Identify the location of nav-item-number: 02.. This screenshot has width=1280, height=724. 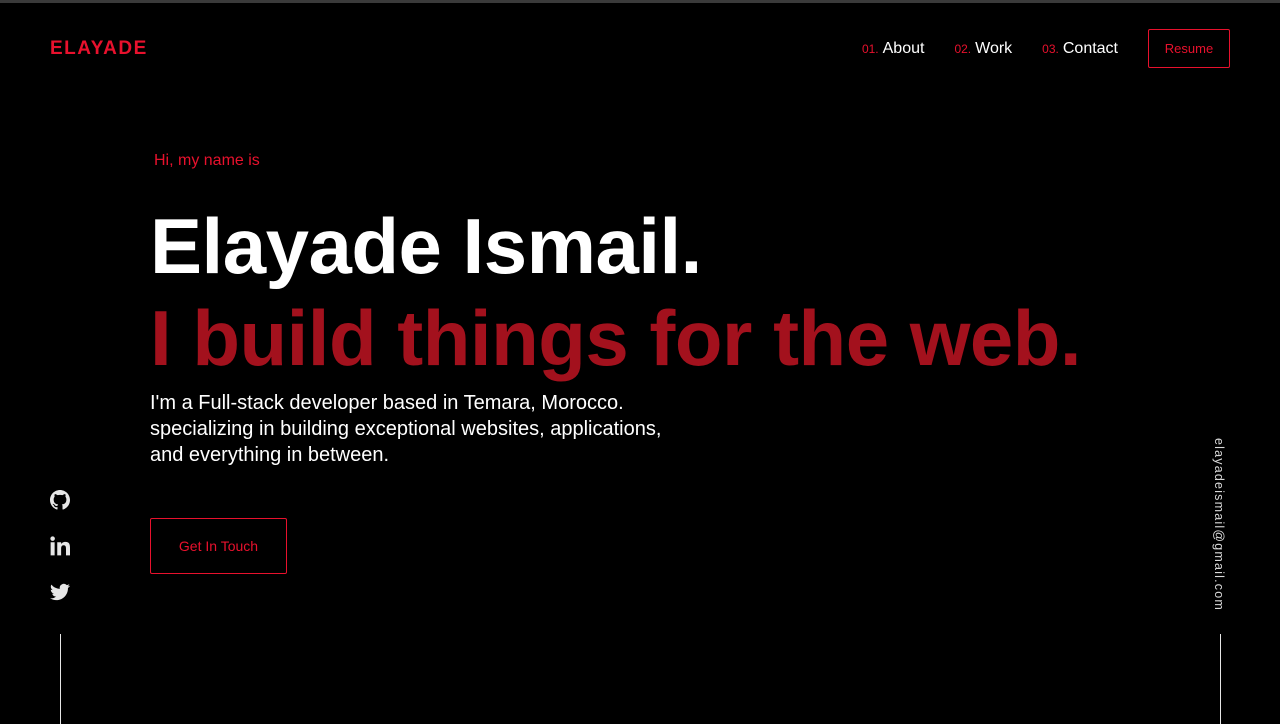
(963, 48).